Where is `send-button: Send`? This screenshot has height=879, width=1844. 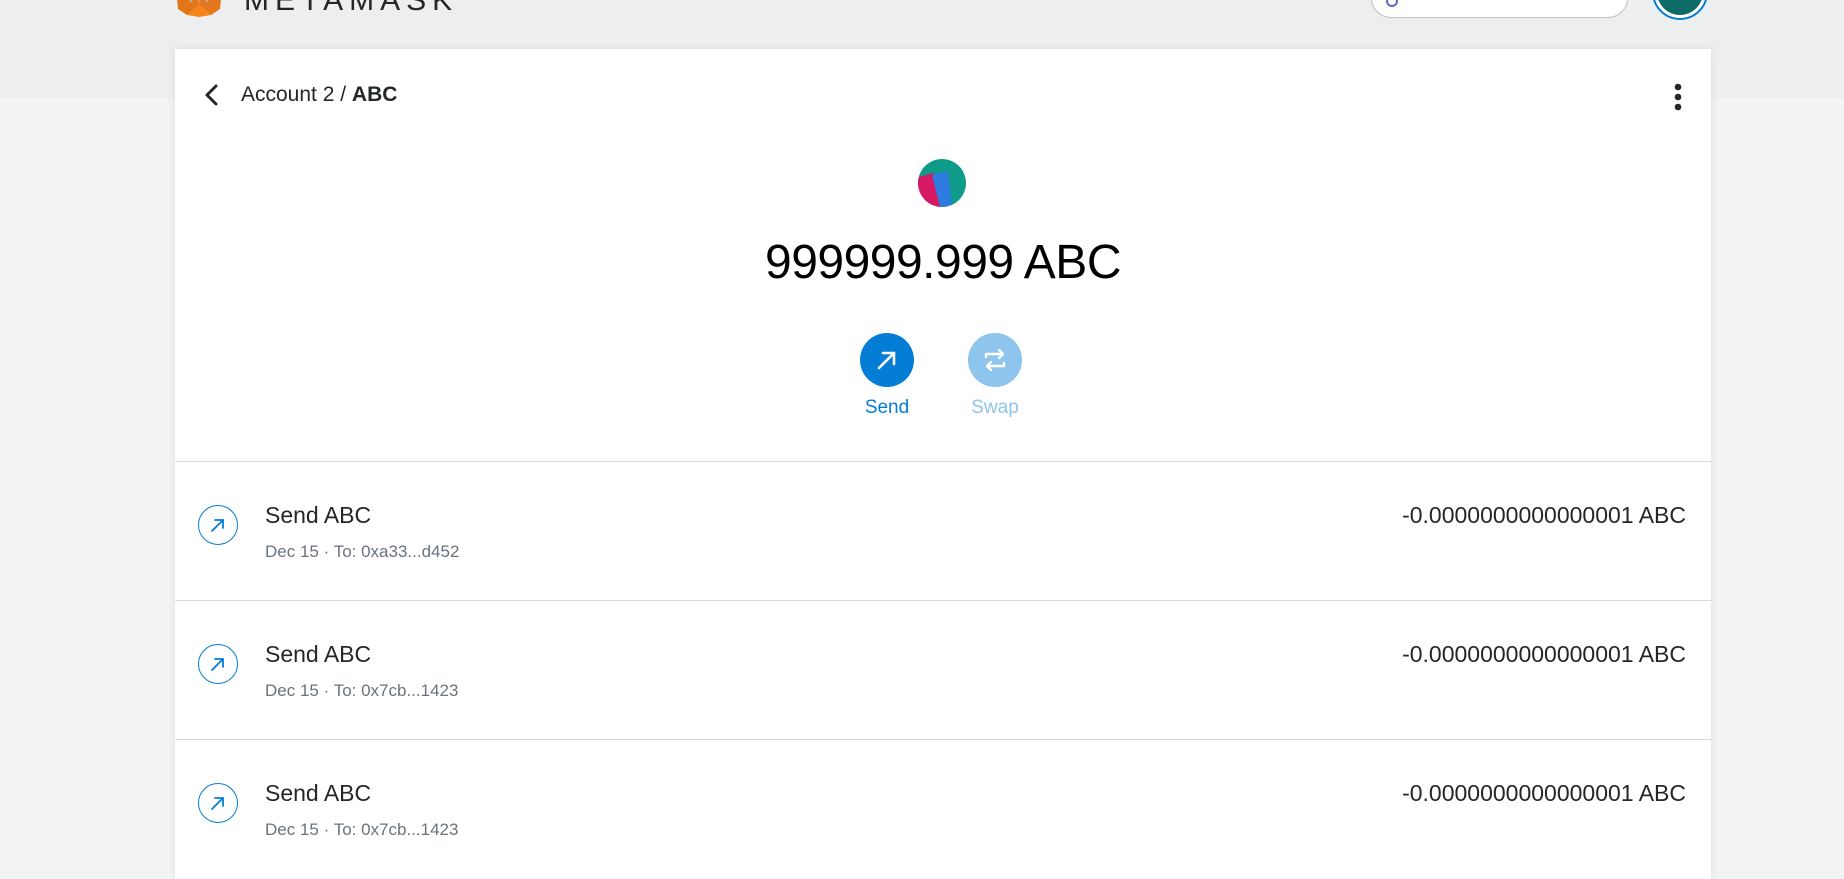 send-button: Send is located at coordinates (887, 376).